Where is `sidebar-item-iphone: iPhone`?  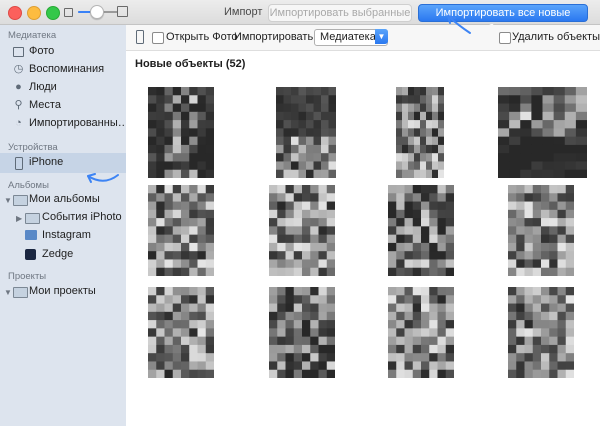 sidebar-item-iphone: iPhone is located at coordinates (63, 163).